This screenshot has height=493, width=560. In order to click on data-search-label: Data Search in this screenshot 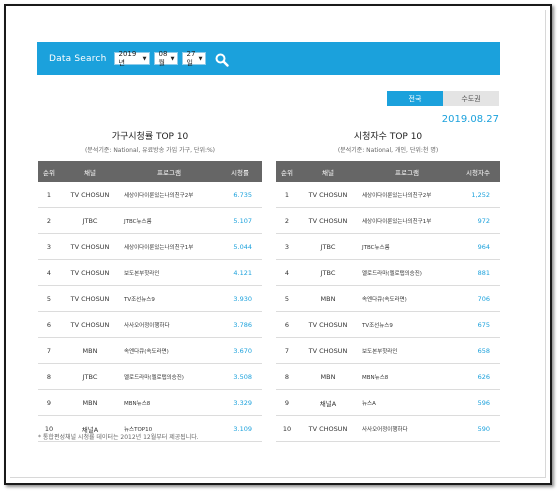, I will do `click(78, 58)`.